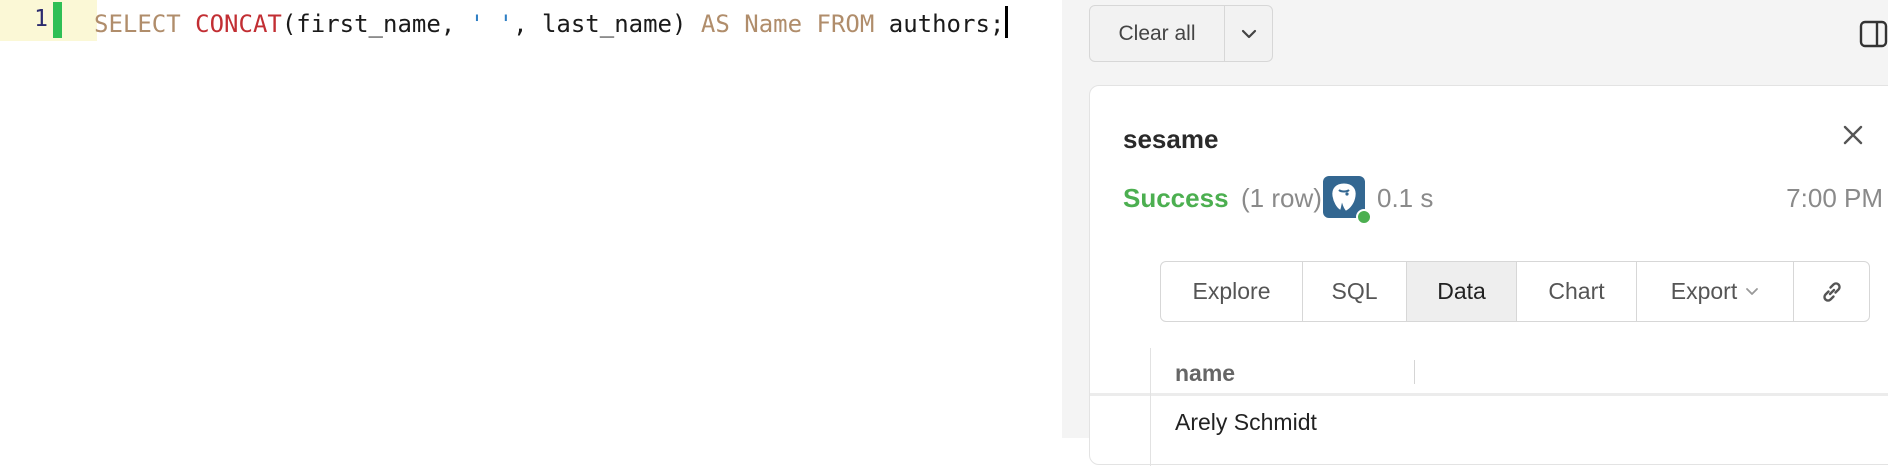 The height and width of the screenshot is (466, 1888). Describe the element at coordinates (1414, 372) in the screenshot. I see `column-resize-handle` at that location.